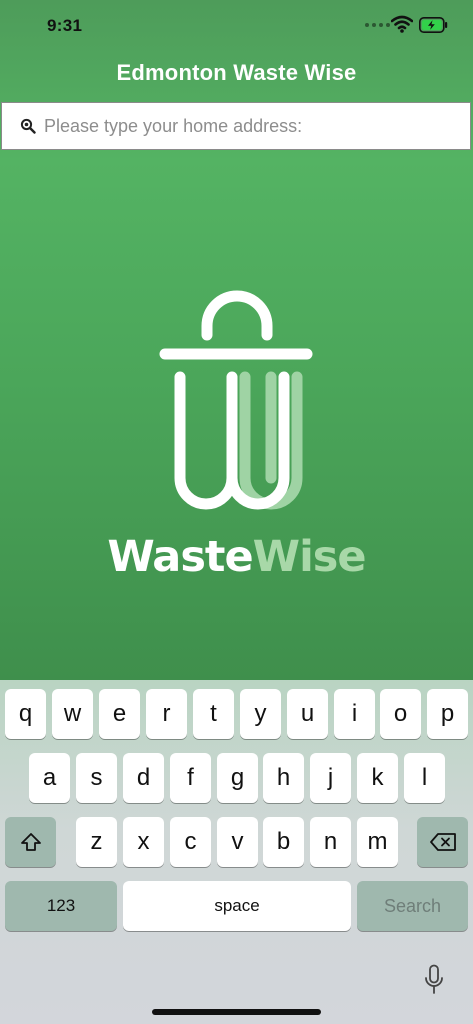 The image size is (473, 1024). I want to click on key-w: w, so click(72, 714).